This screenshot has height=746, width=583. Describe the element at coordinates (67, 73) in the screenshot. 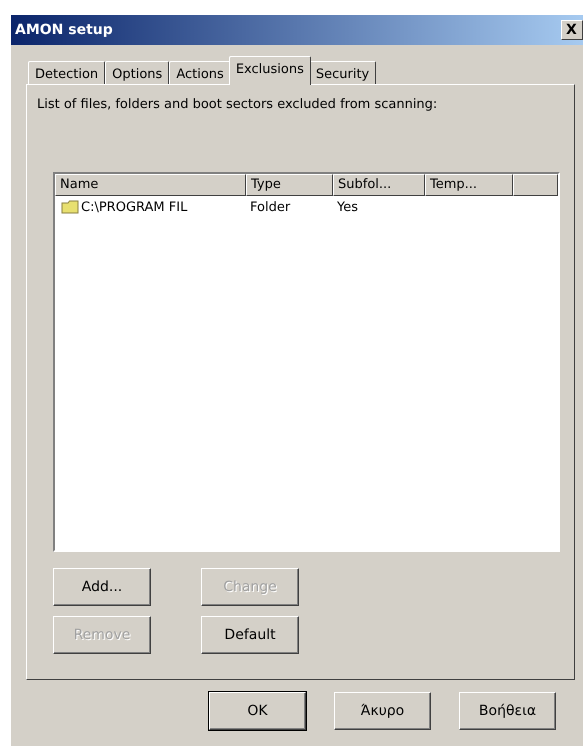

I see `tab: Detection` at that location.